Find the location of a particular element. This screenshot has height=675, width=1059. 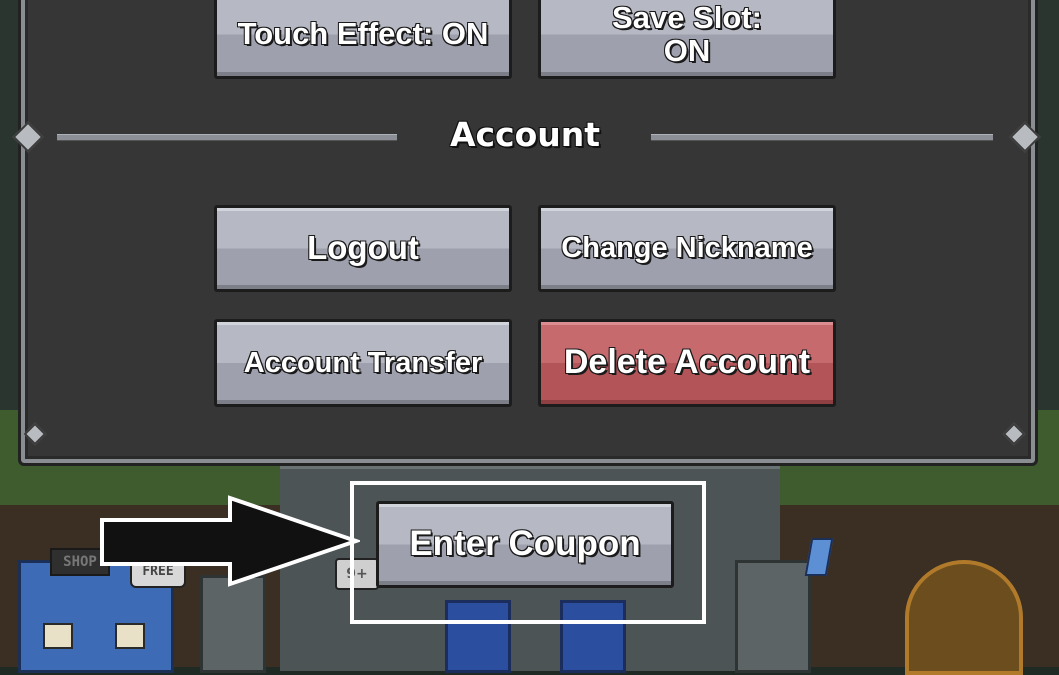

account-transfer-label: Account Transfer is located at coordinates (363, 362).